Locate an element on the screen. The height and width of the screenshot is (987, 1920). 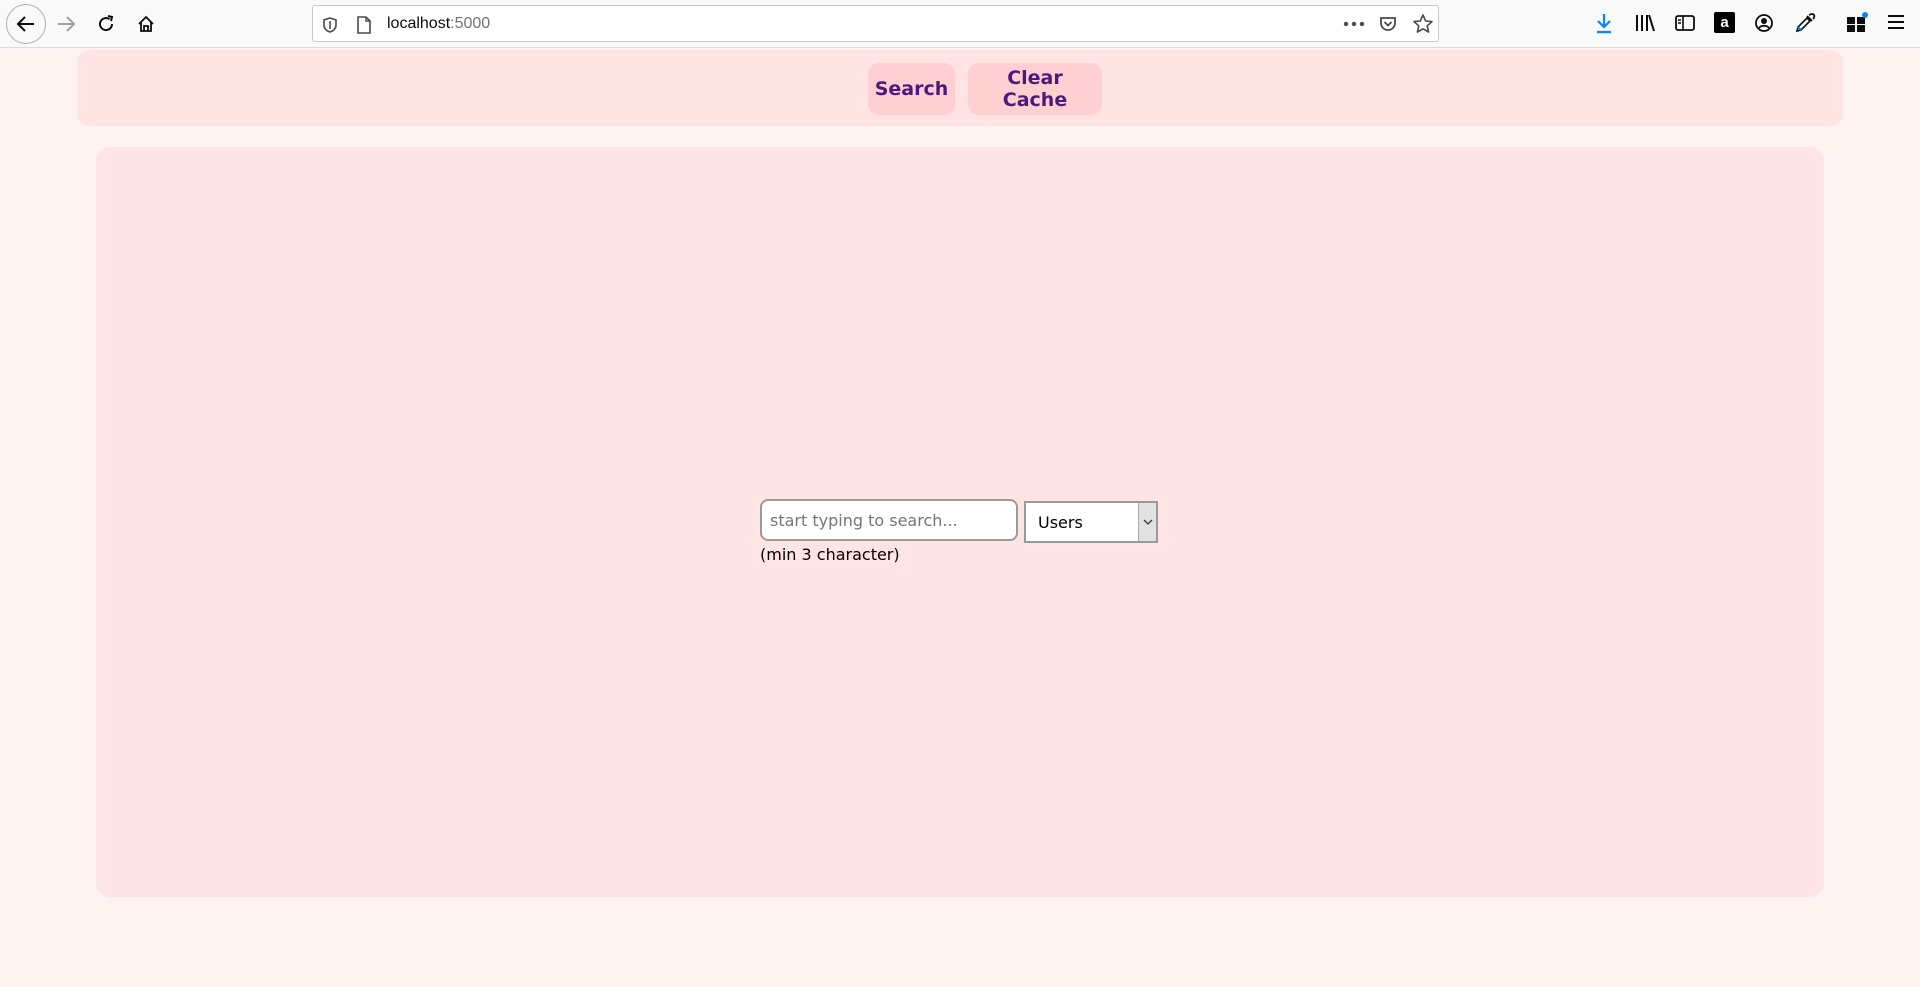
home-icon is located at coordinates (146, 23).